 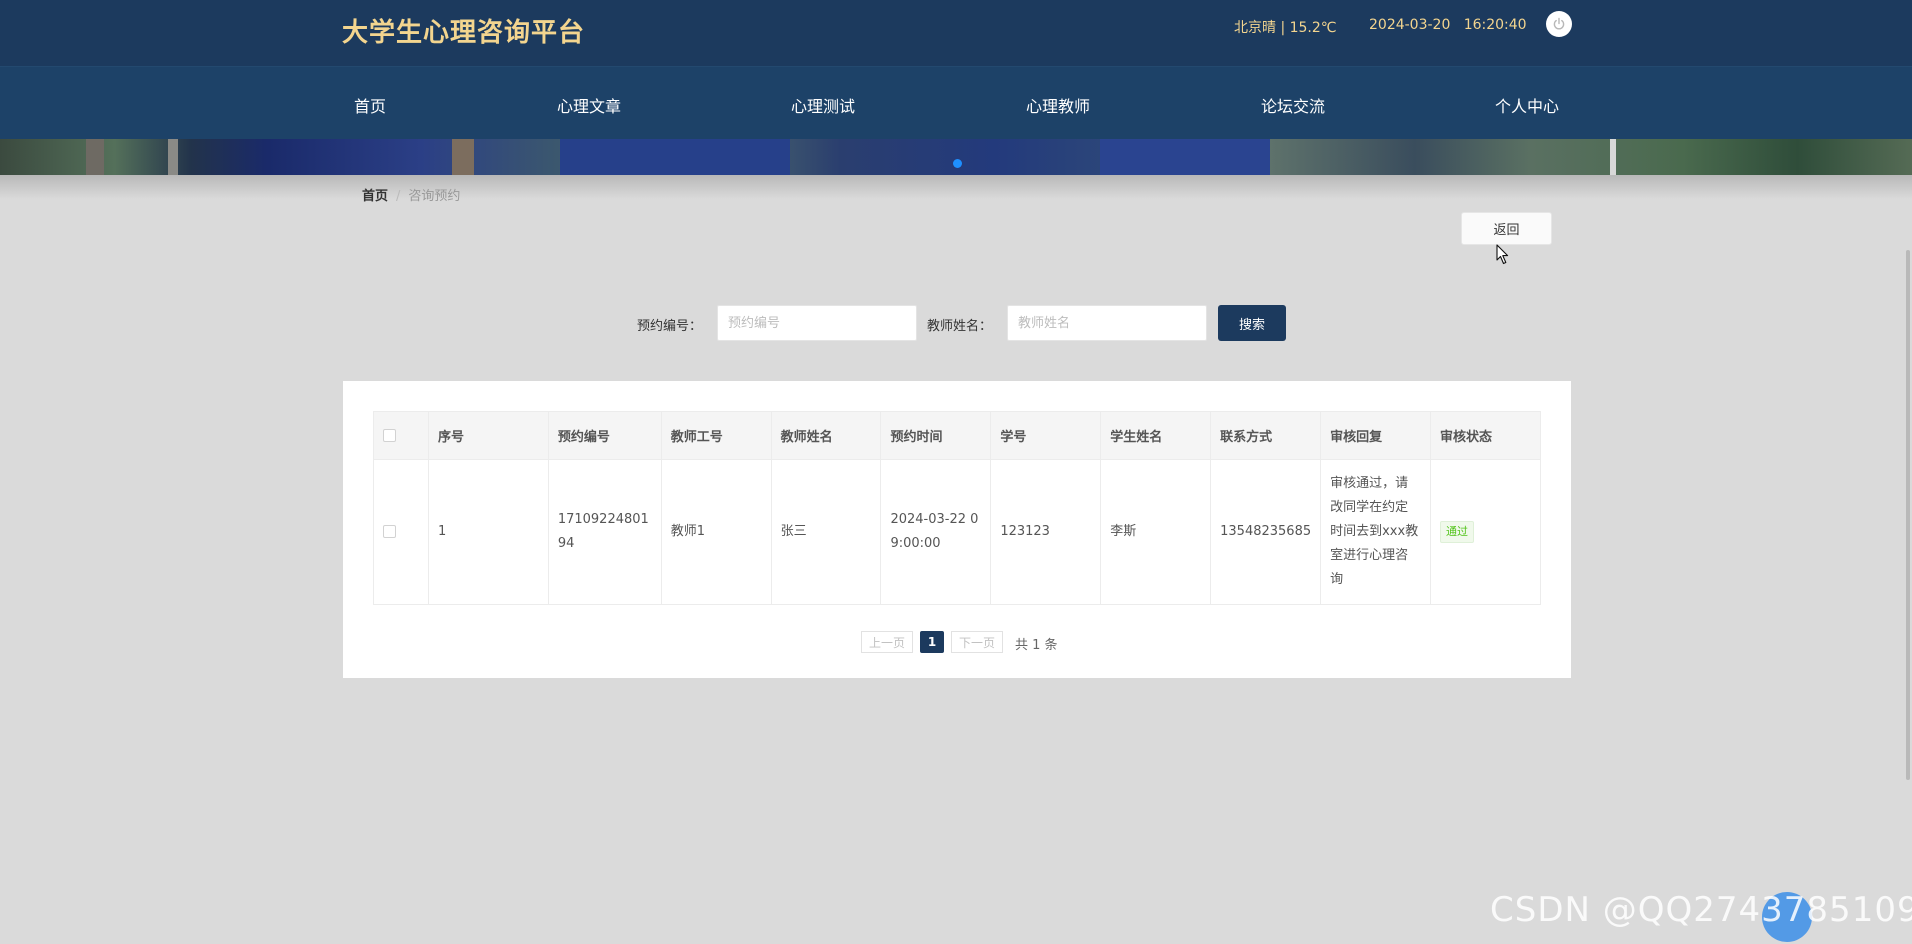 What do you see at coordinates (589, 105) in the screenshot?
I see `nav-item-articles: 心理文章` at bounding box center [589, 105].